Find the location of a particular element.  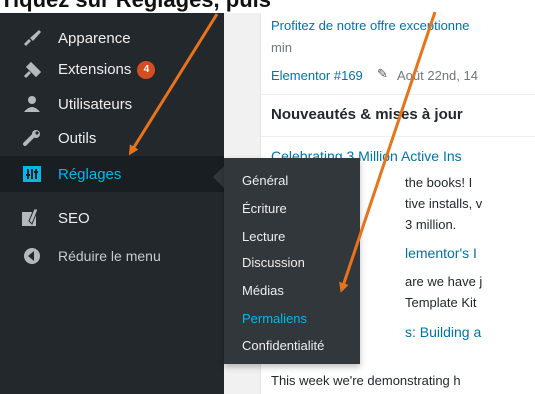

settings-icon is located at coordinates (32, 174).